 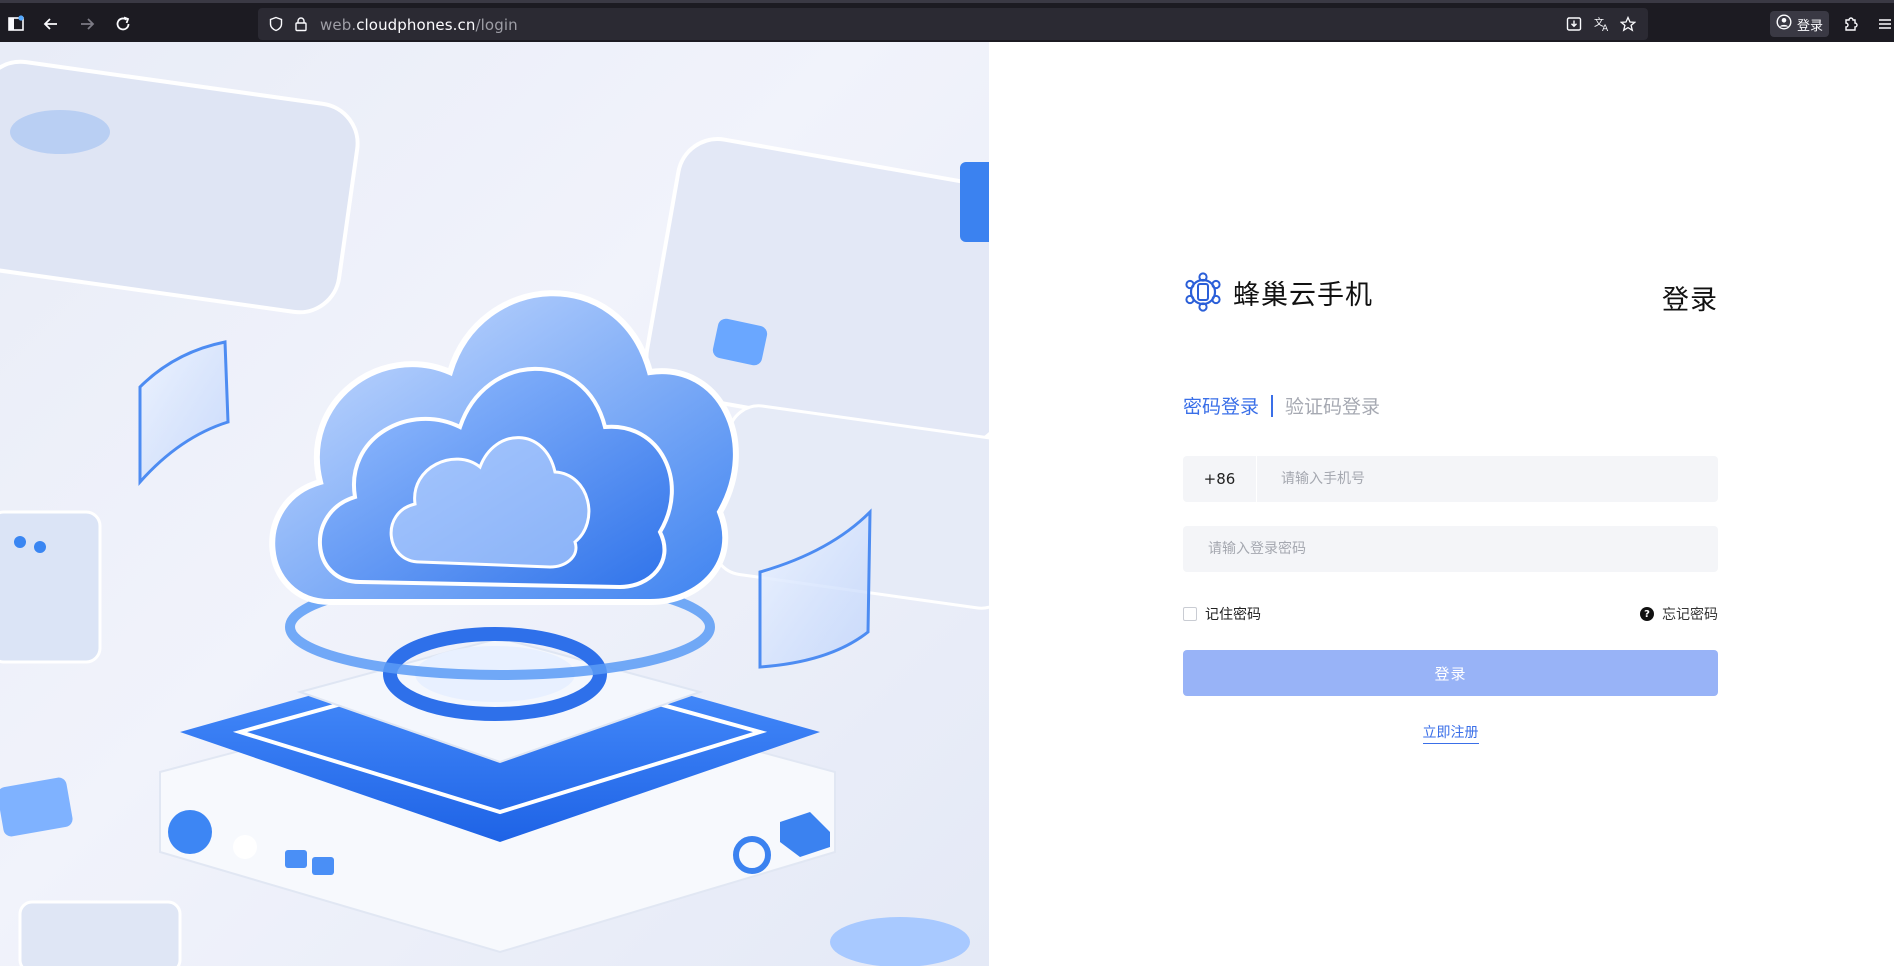 I want to click on register-row: 立即注册, so click(x=1450, y=733).